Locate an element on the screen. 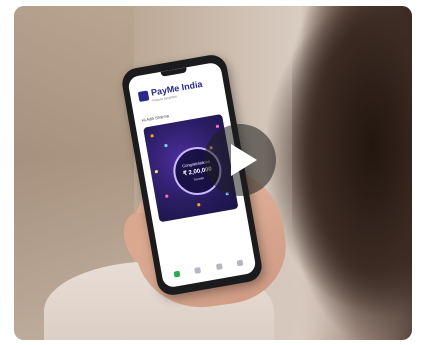  card-icon is located at coordinates (198, 270).